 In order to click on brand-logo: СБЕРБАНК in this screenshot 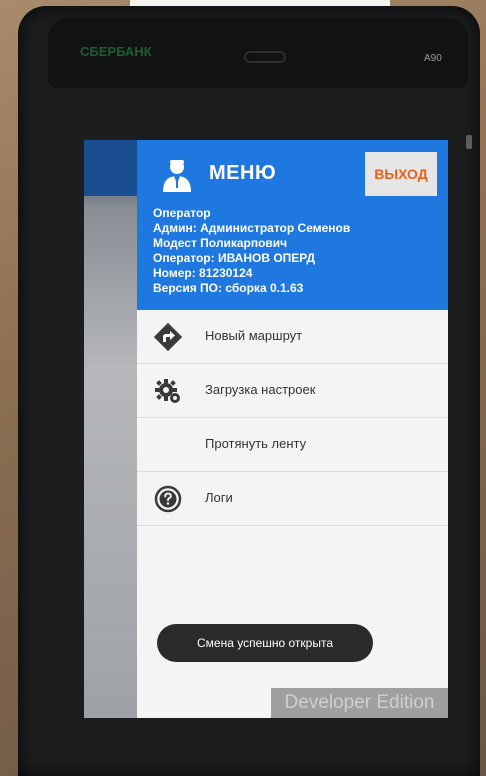, I will do `click(116, 51)`.